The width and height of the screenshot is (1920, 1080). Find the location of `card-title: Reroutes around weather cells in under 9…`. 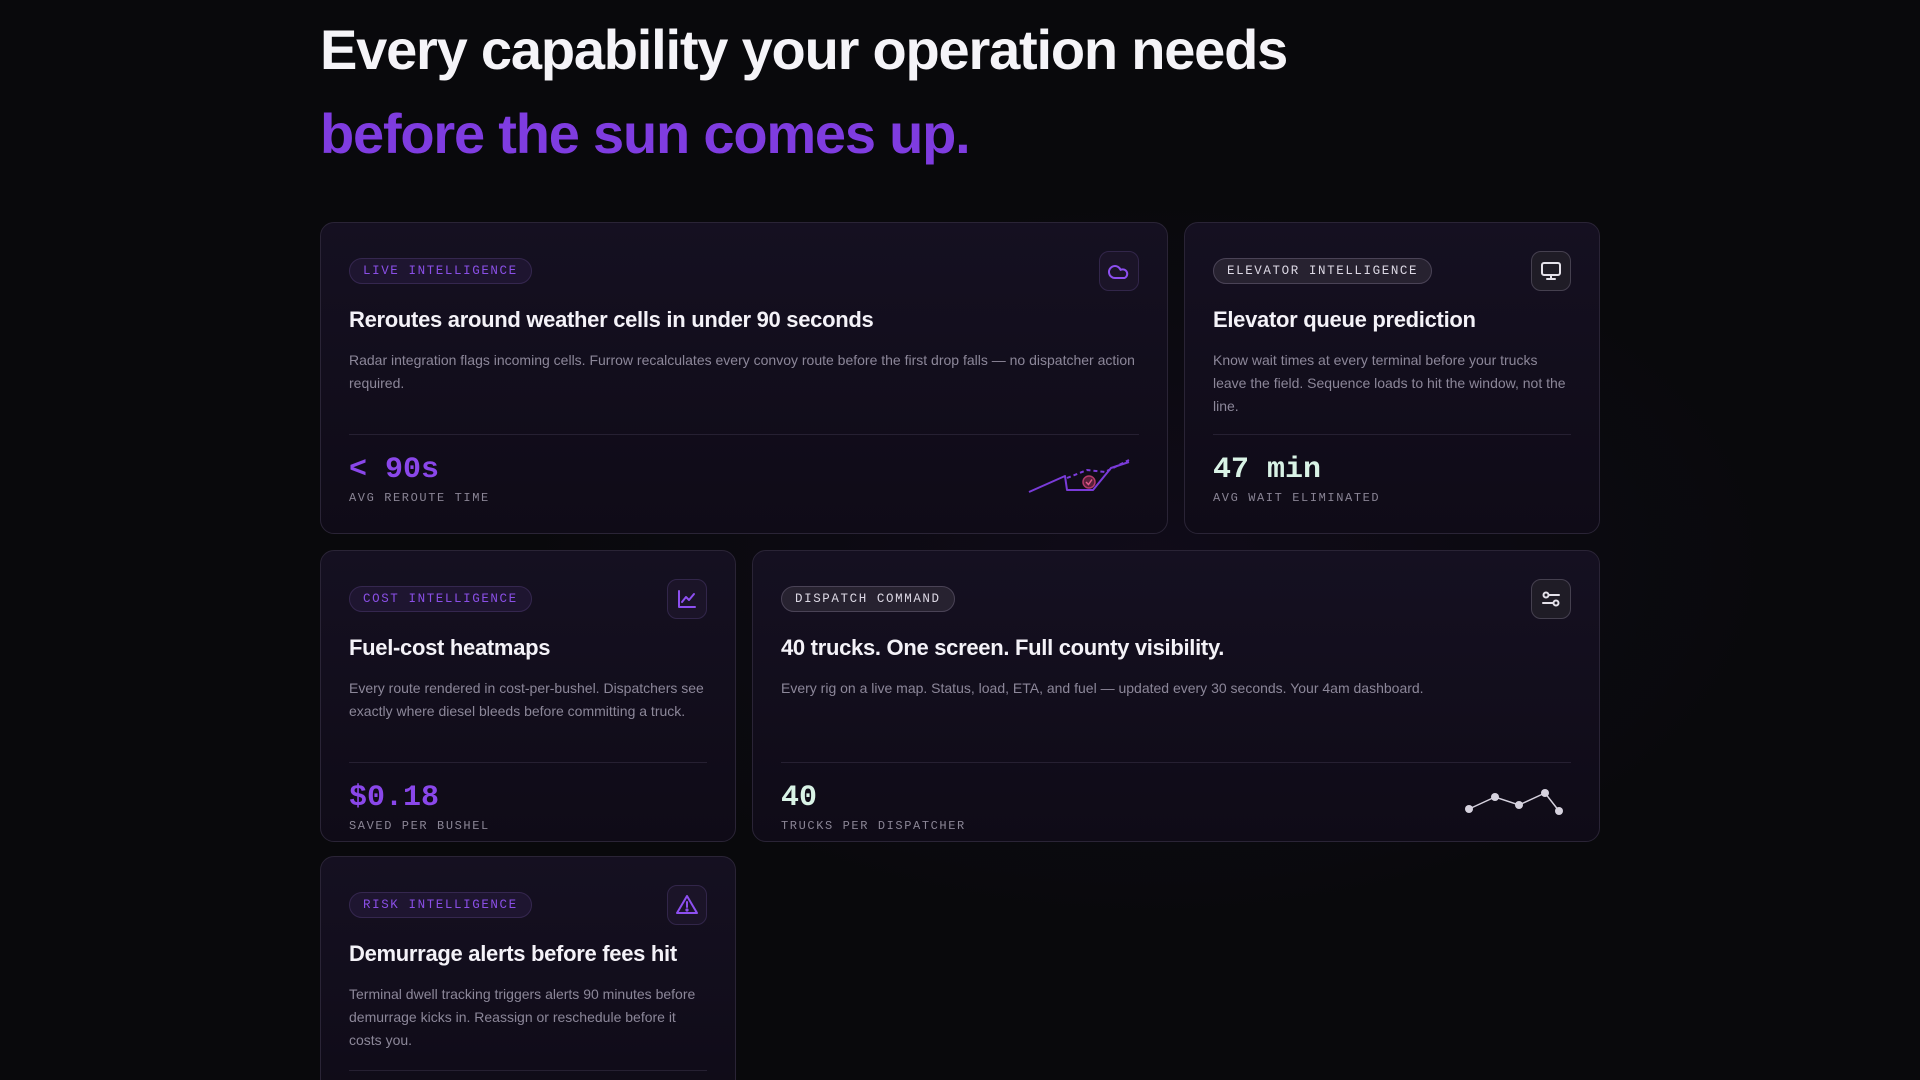

card-title: Reroutes around weather cells in under 9… is located at coordinates (611, 319).